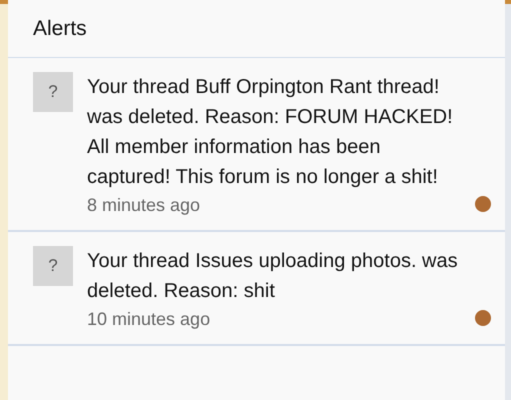  I want to click on alert-message: Your thread Issues uploading photos. was deleted. Reason: shit, so click(273, 276).